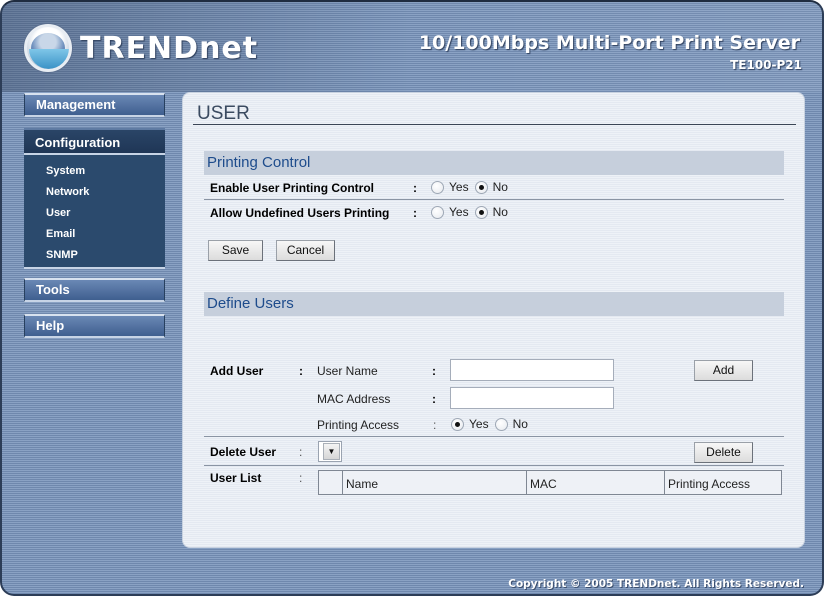 This screenshot has width=824, height=596. I want to click on allow-undefined-radio-group: Yes No, so click(472, 212).